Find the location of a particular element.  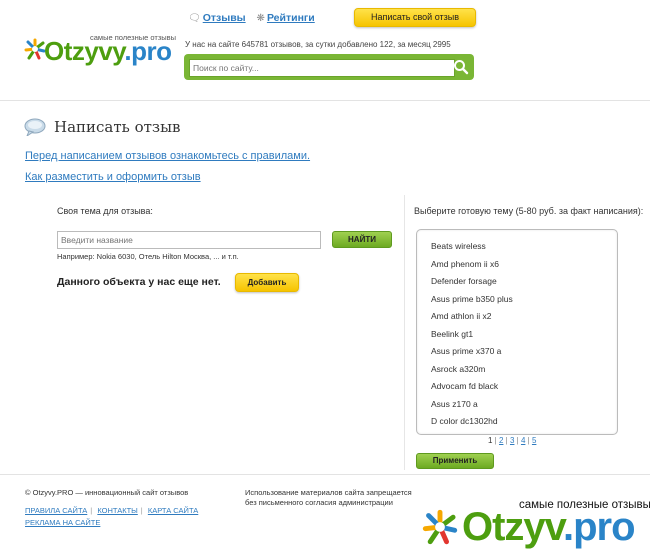

pagination: 1 | 2 | 3 | 4 | 5 is located at coordinates (512, 440).